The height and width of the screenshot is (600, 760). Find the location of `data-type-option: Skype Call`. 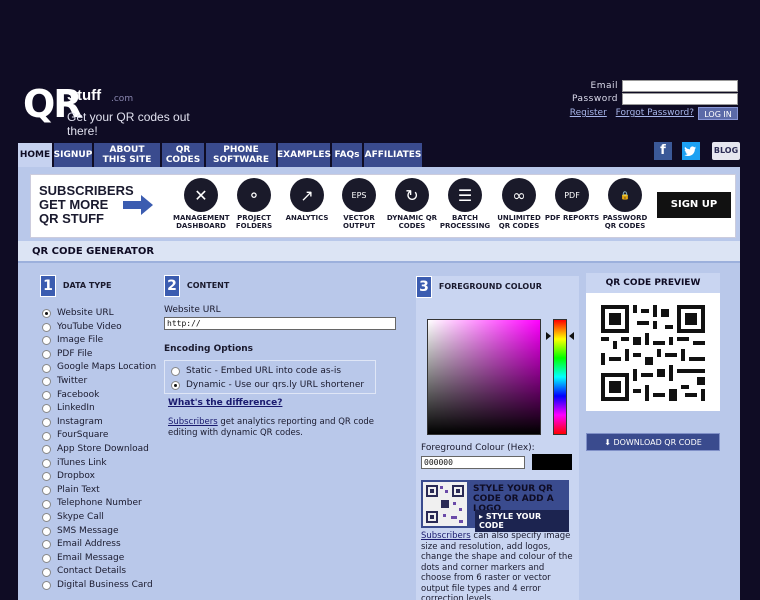

data-type-option: Skype Call is located at coordinates (99, 518).